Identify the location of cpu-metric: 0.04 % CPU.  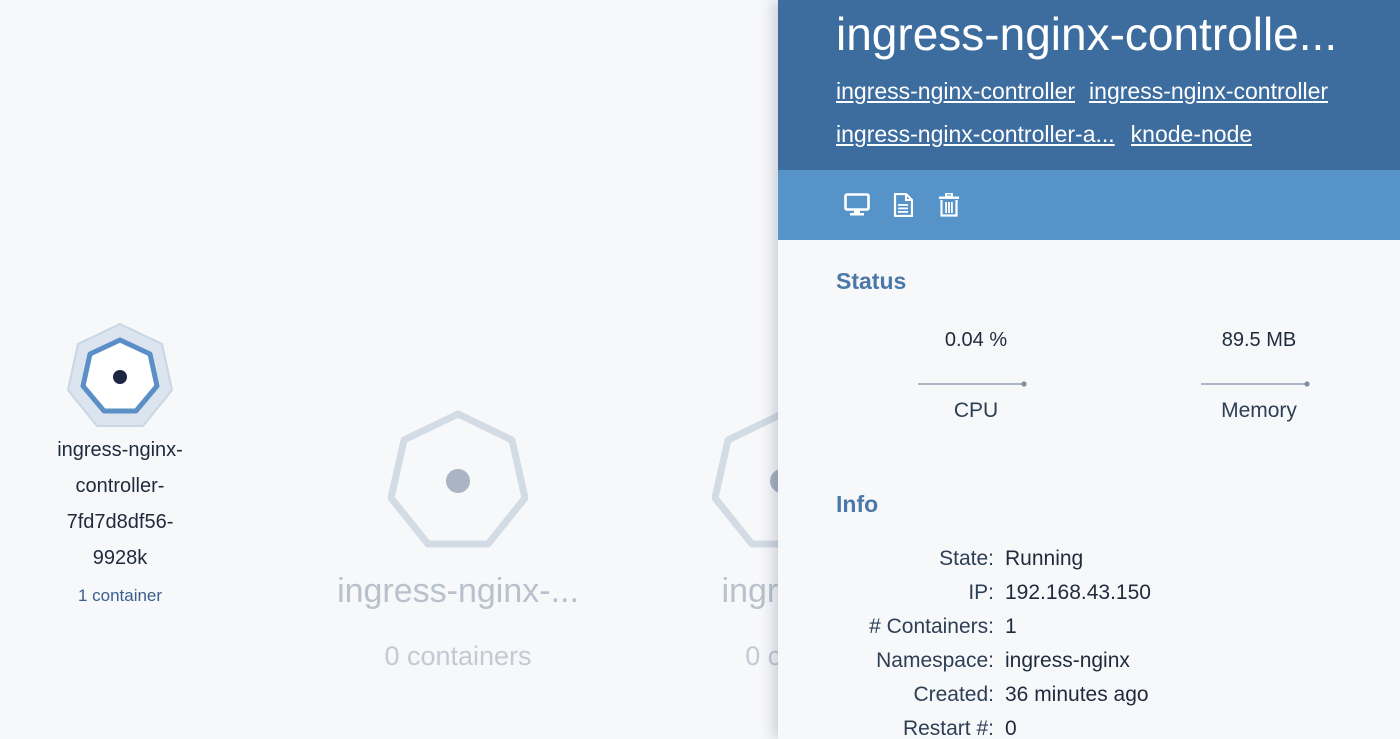
(976, 376).